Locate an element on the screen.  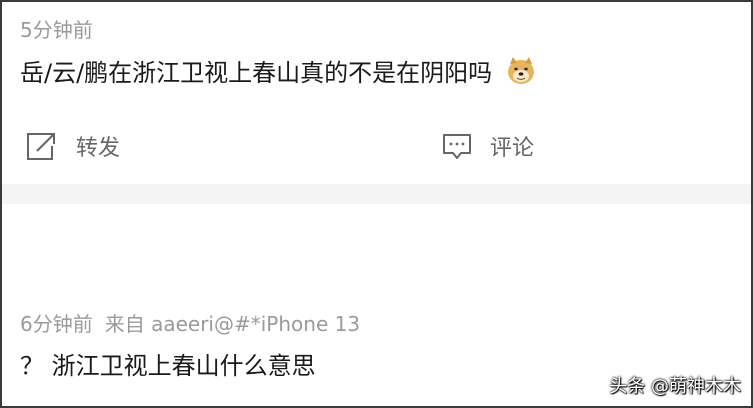
reply-text: ？ 浙江卫视上春山什么意思 is located at coordinates (168, 366).